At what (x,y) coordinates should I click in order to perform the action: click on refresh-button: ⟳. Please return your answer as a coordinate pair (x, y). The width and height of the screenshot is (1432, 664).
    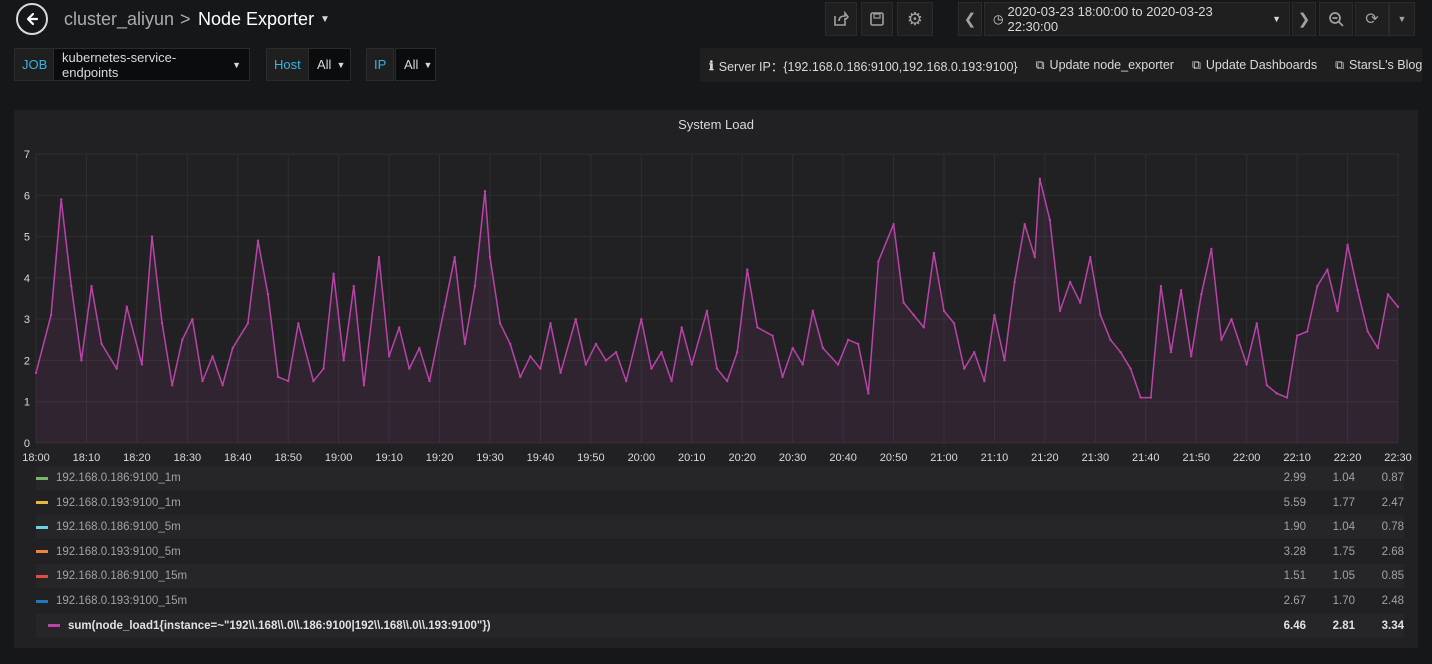
    Looking at the image, I should click on (1372, 19).